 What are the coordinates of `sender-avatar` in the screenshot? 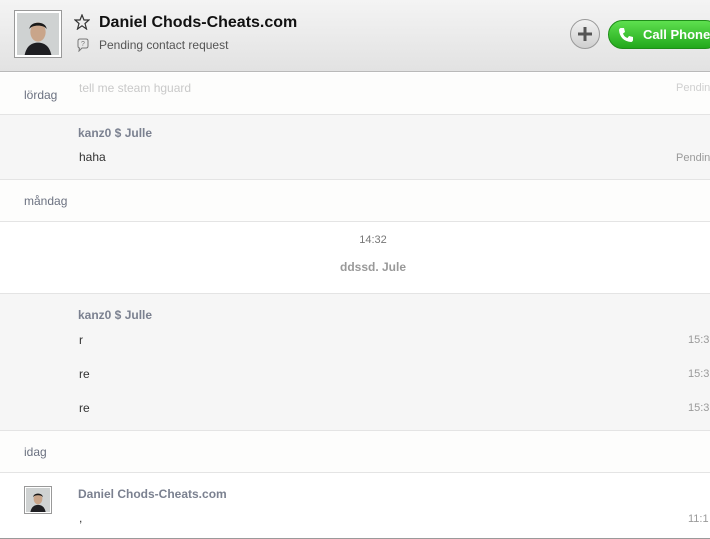 It's located at (38, 500).